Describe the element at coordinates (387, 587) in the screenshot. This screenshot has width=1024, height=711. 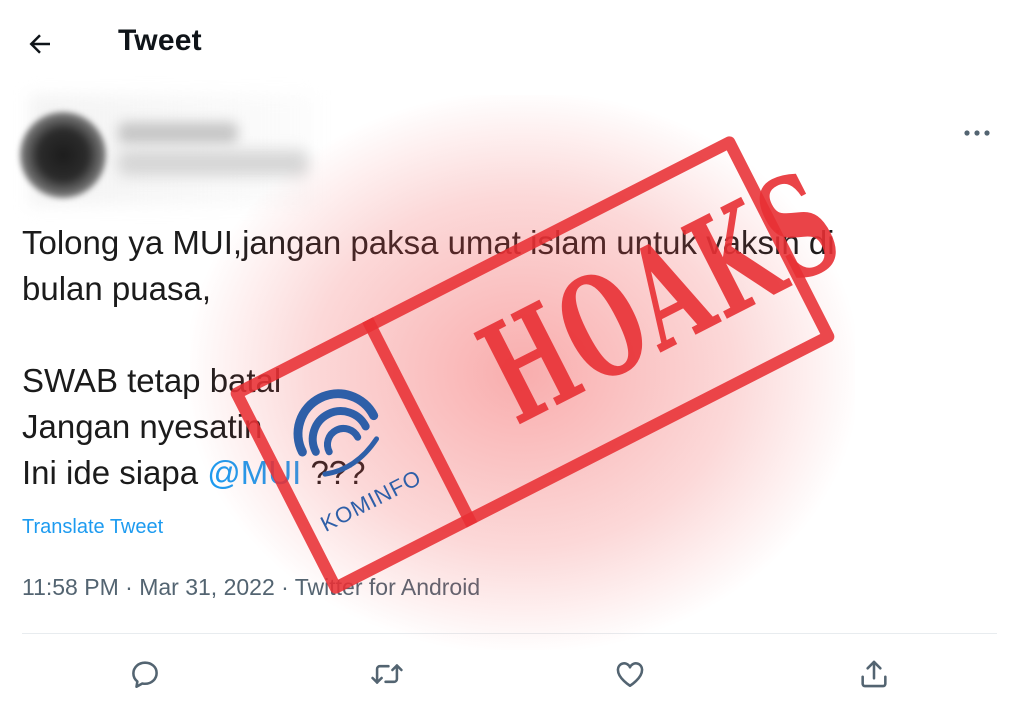
I see `tweet-source: Twitter for Android` at that location.